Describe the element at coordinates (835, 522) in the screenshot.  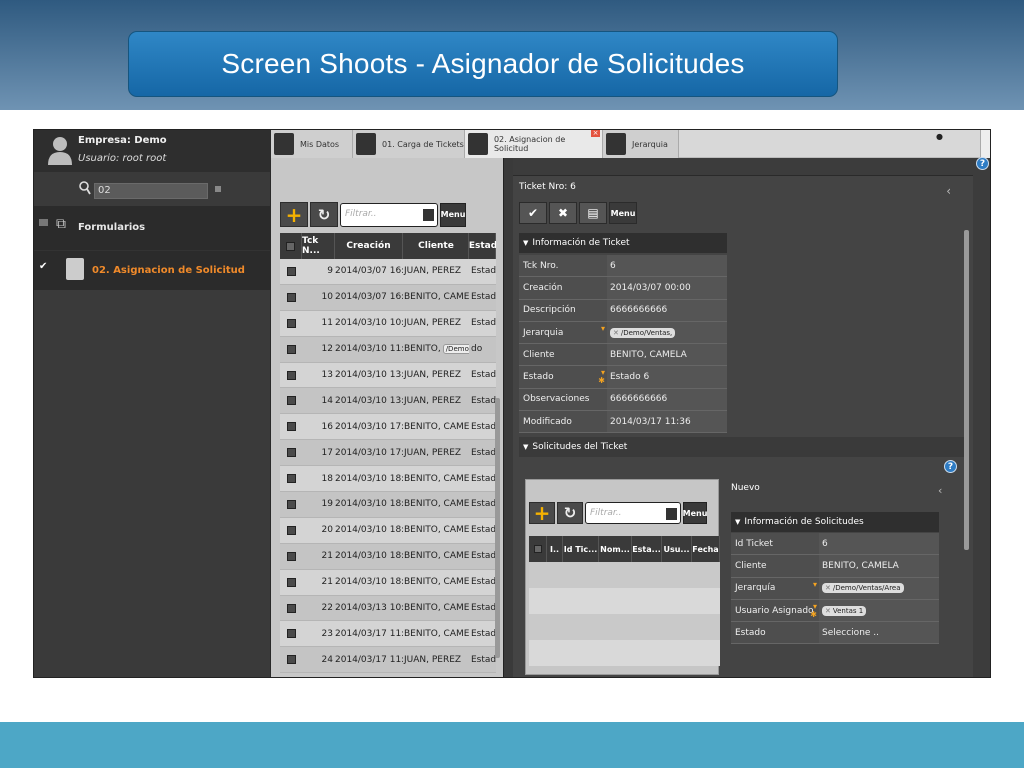
I see `section-info-solicitudes: ▼ Información de Solicitudes` at that location.